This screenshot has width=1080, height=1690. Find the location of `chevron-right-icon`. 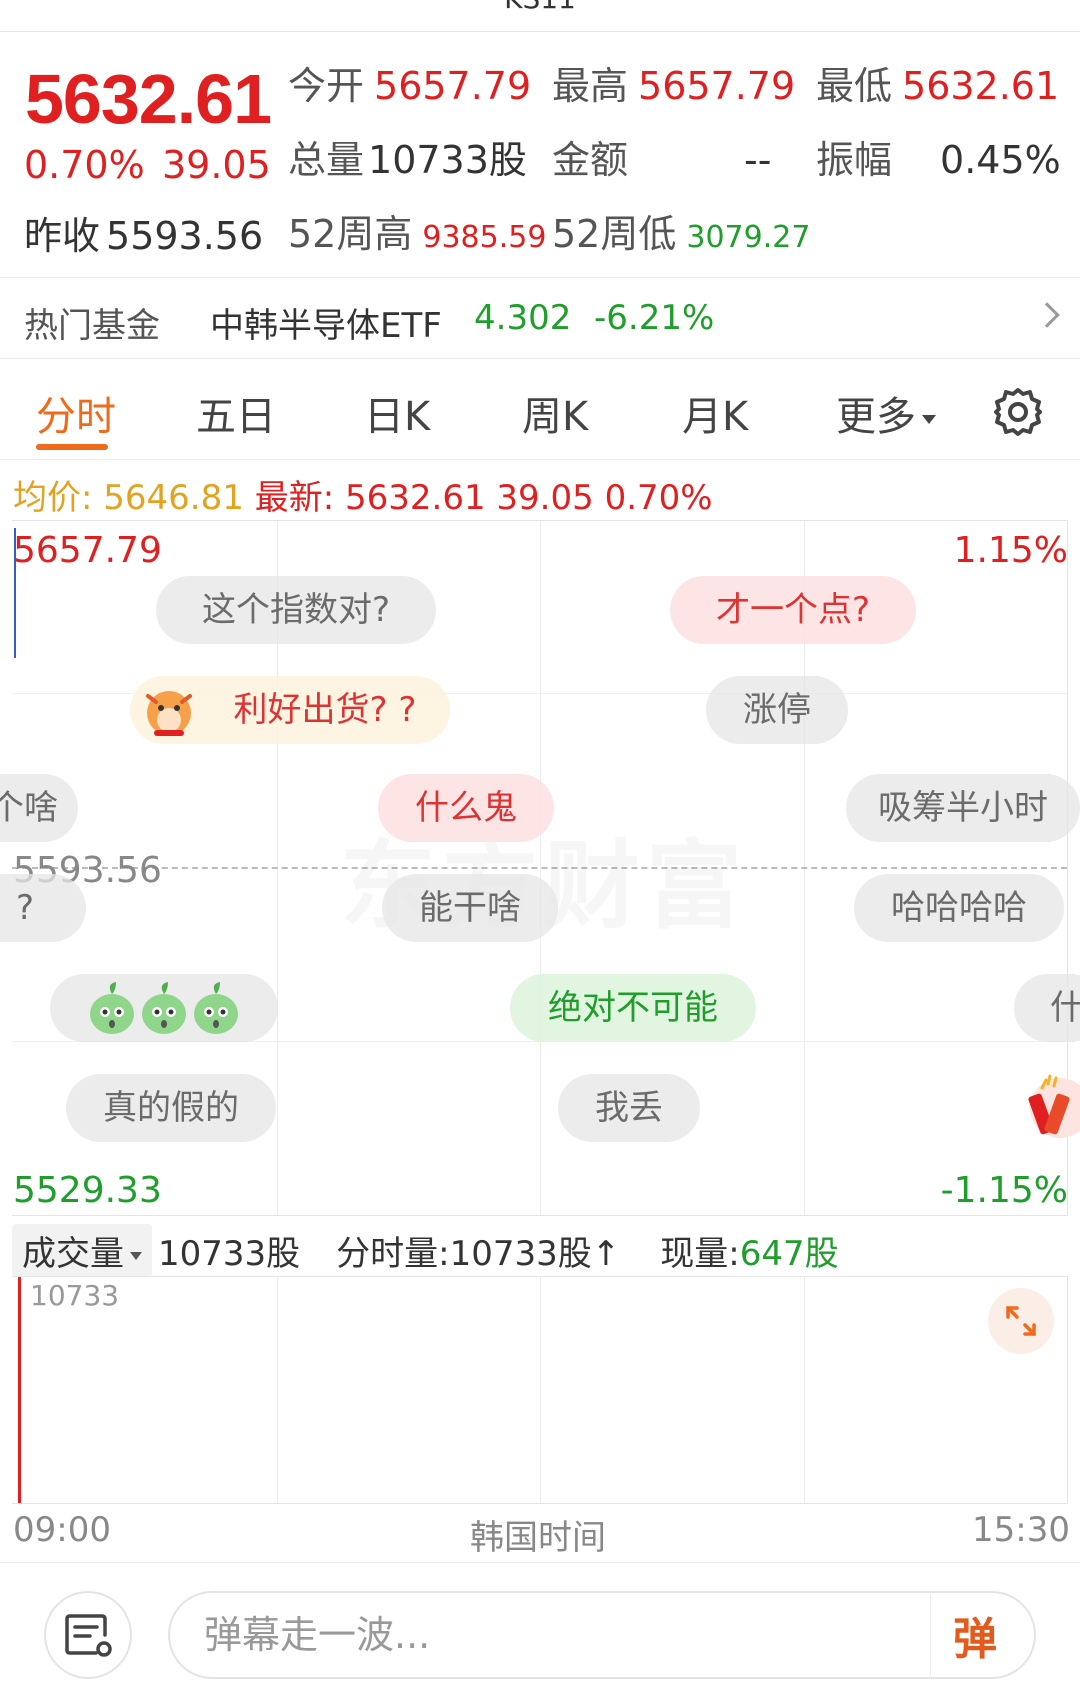

chevron-right-icon is located at coordinates (1047, 315).